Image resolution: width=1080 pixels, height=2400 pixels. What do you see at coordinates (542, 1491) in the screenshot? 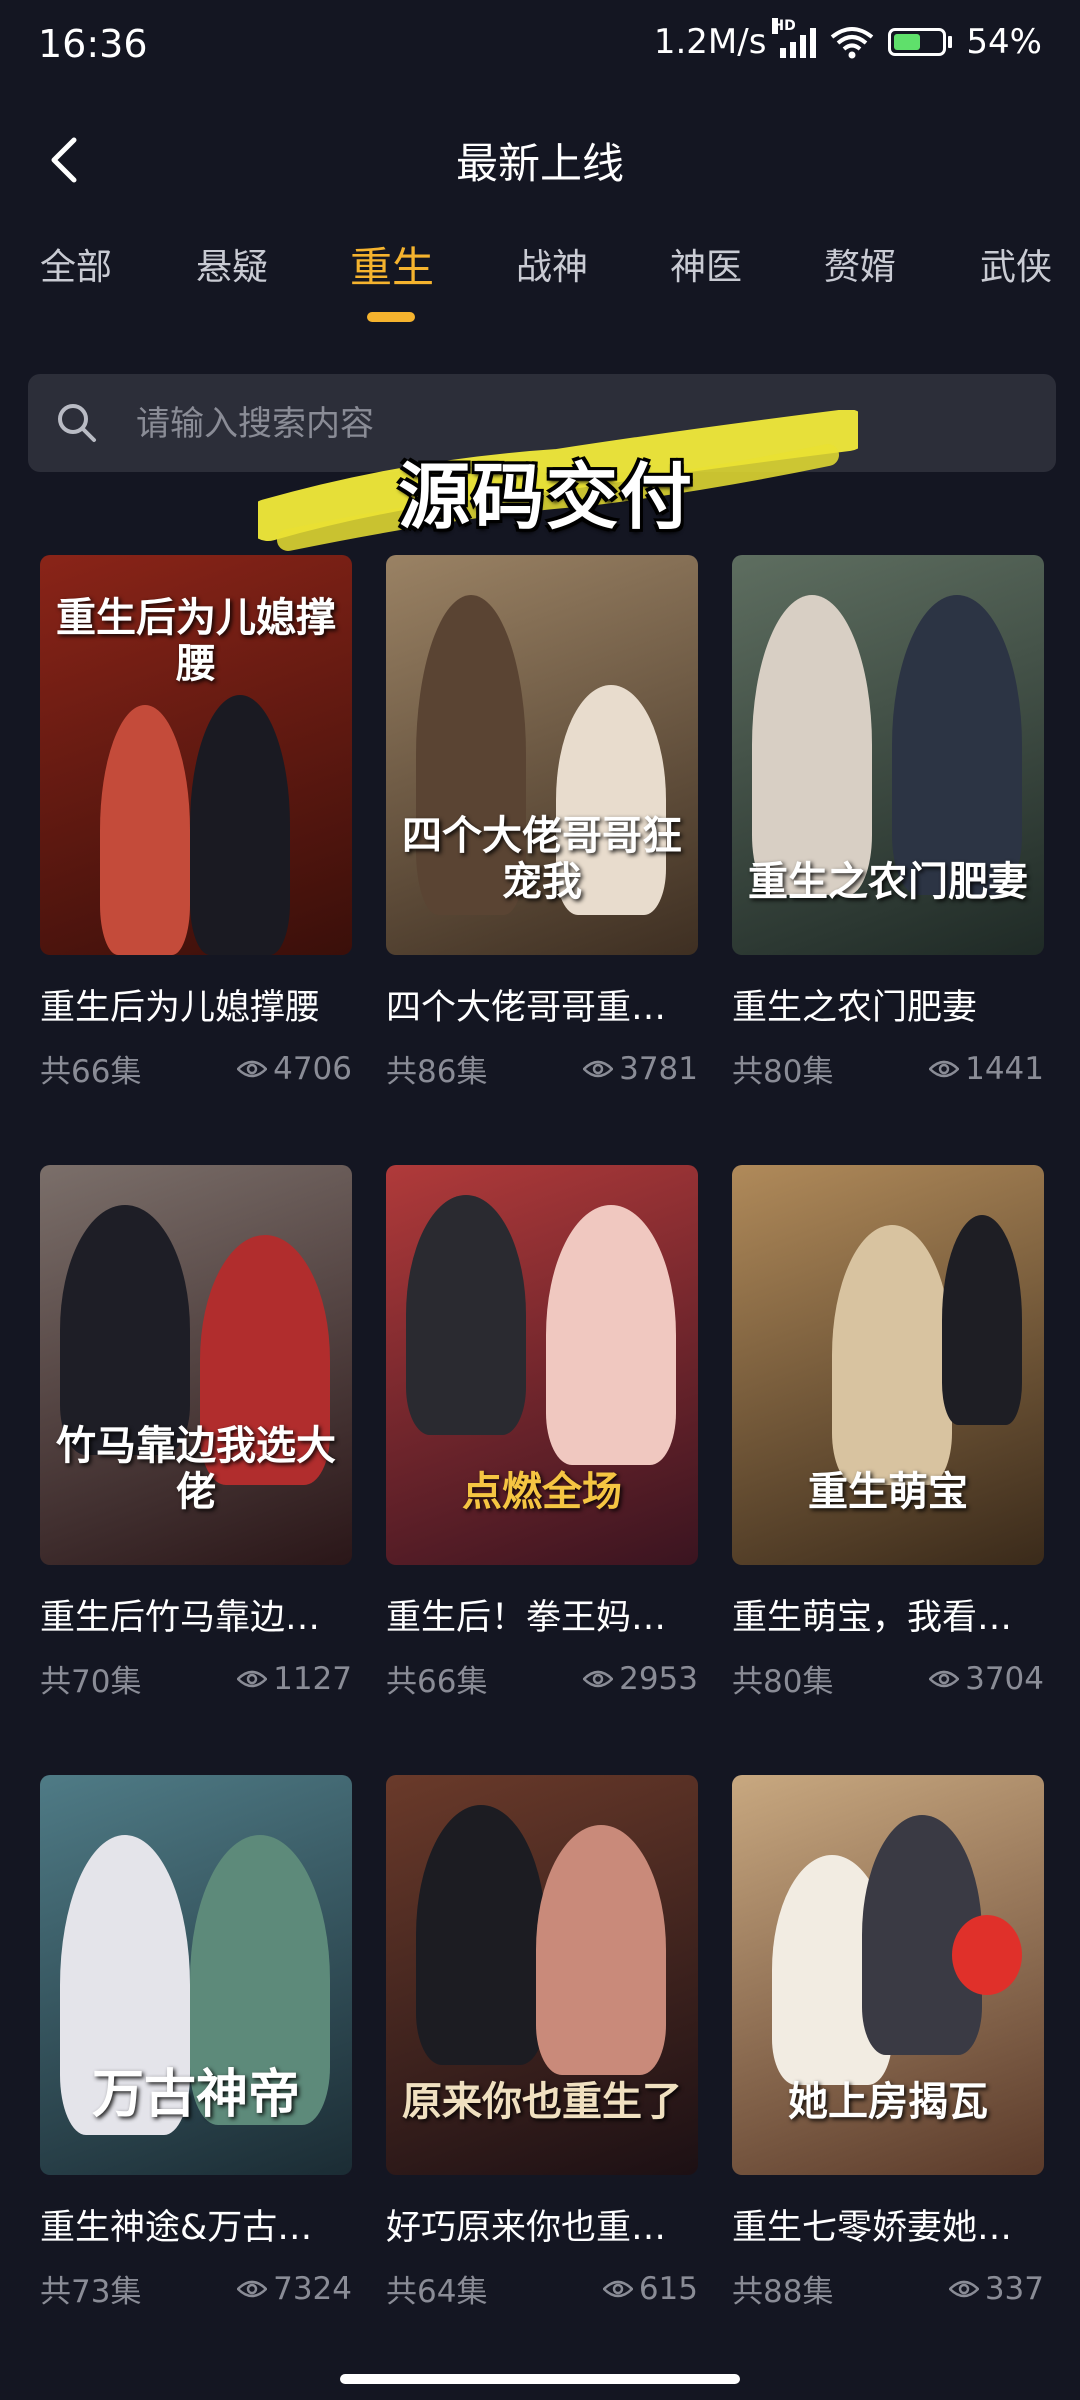
I see `poster-title: 点燃全场` at bounding box center [542, 1491].